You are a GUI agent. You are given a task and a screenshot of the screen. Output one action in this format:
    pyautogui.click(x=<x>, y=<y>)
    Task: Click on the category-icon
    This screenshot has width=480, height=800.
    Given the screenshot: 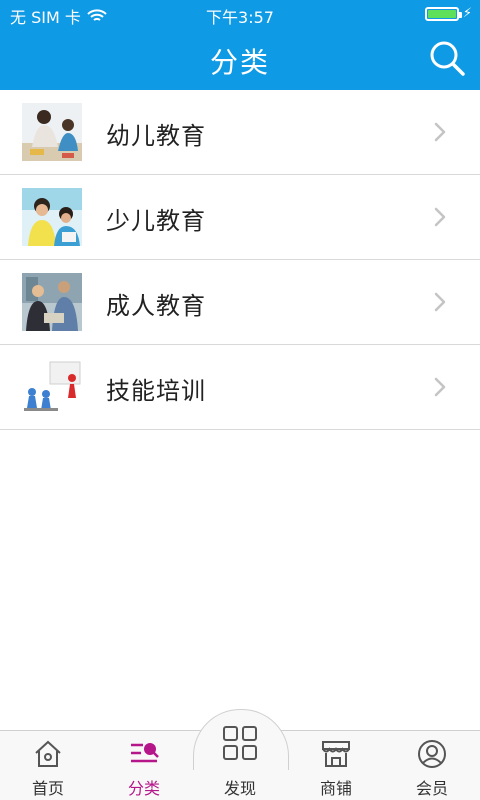 What is the action you would take?
    pyautogui.click(x=145, y=753)
    